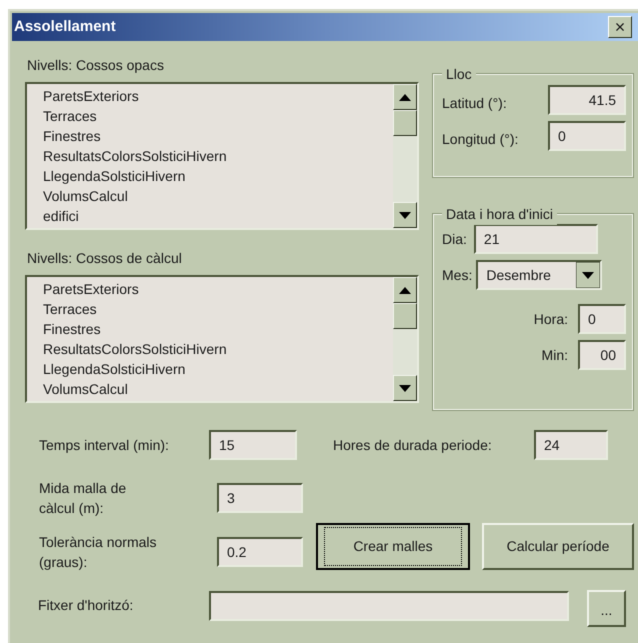 The width and height of the screenshot is (638, 643). What do you see at coordinates (65, 26) in the screenshot?
I see `window-title: Assolellament` at bounding box center [65, 26].